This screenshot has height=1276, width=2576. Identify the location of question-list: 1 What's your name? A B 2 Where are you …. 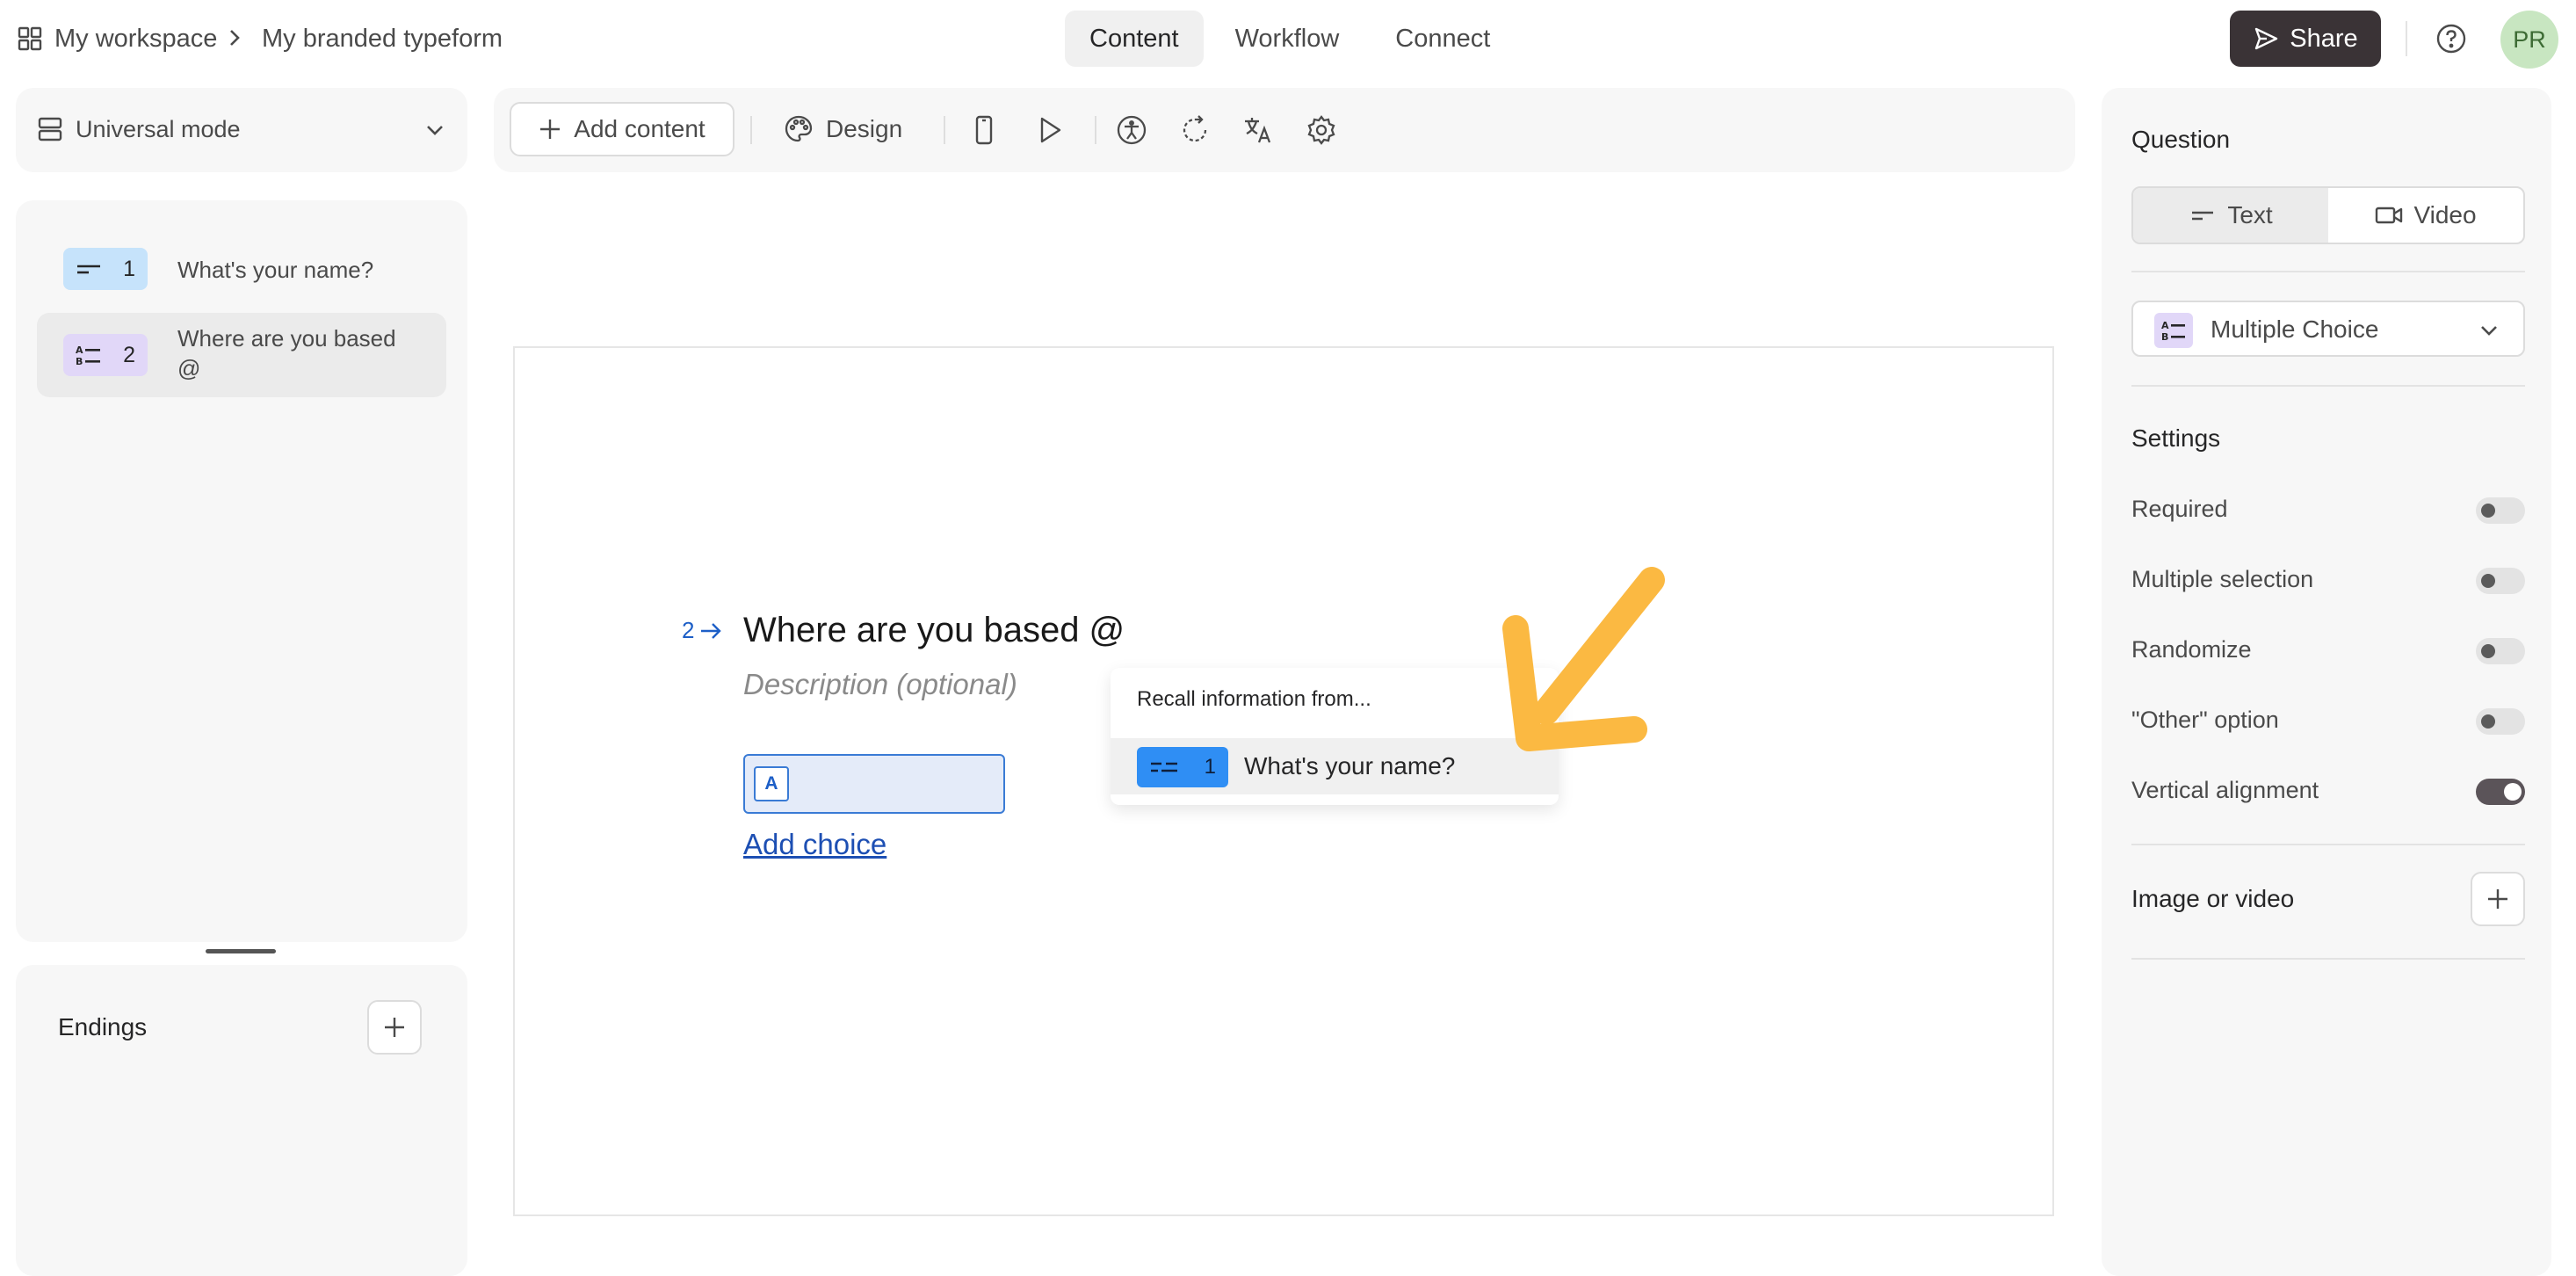
(241, 571).